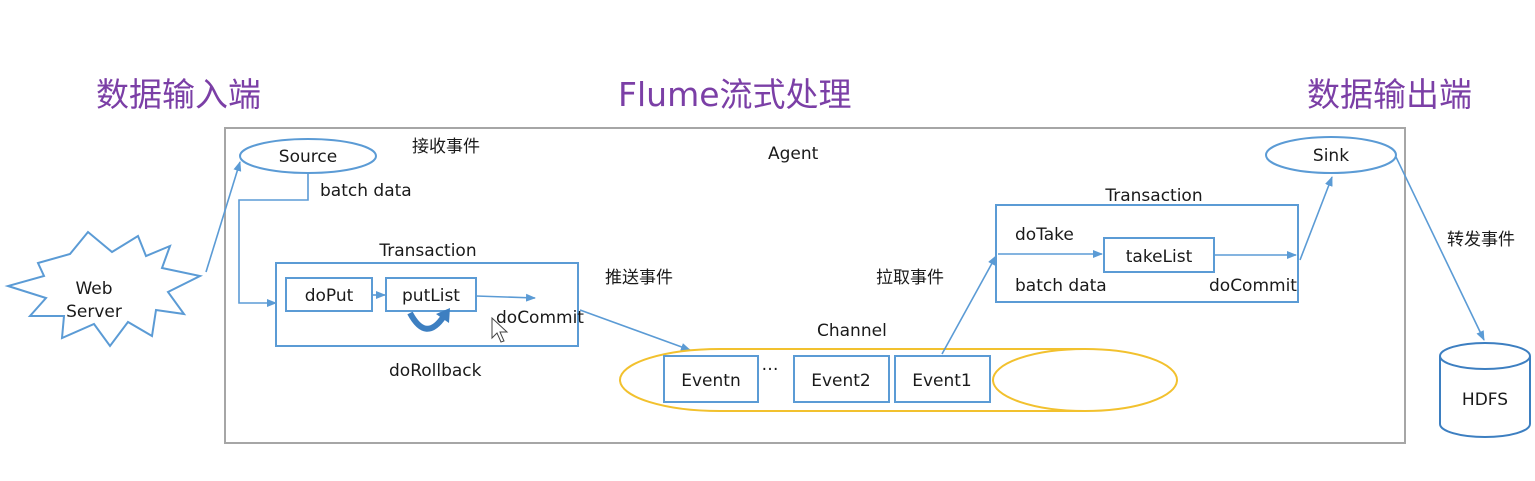 The width and height of the screenshot is (1535, 481). I want to click on dorollback-label: doRollback, so click(435, 371).